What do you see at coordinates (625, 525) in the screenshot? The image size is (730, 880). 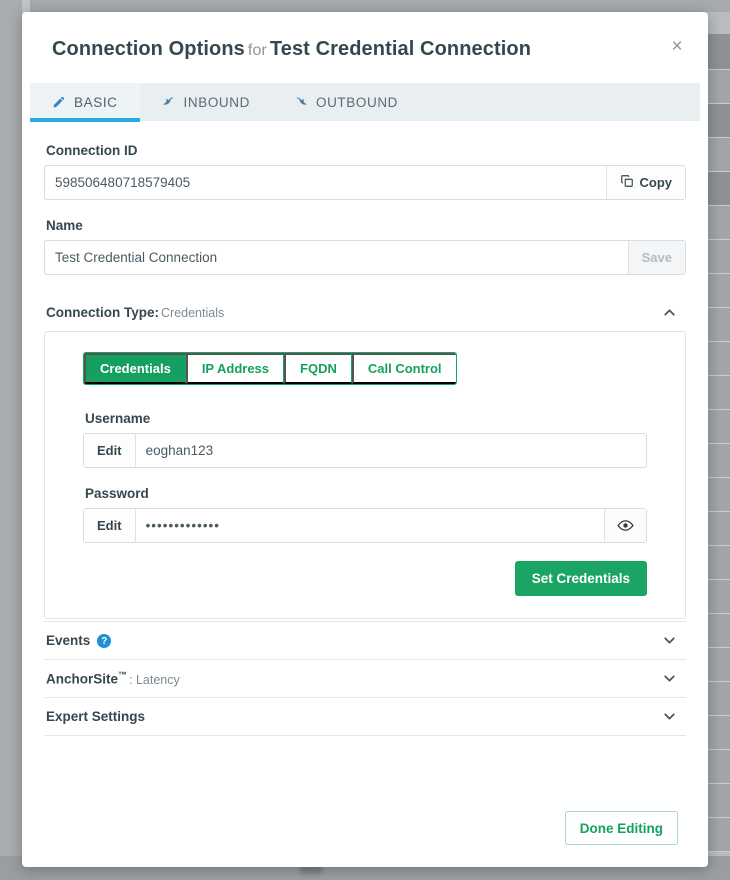 I see `eye-icon` at bounding box center [625, 525].